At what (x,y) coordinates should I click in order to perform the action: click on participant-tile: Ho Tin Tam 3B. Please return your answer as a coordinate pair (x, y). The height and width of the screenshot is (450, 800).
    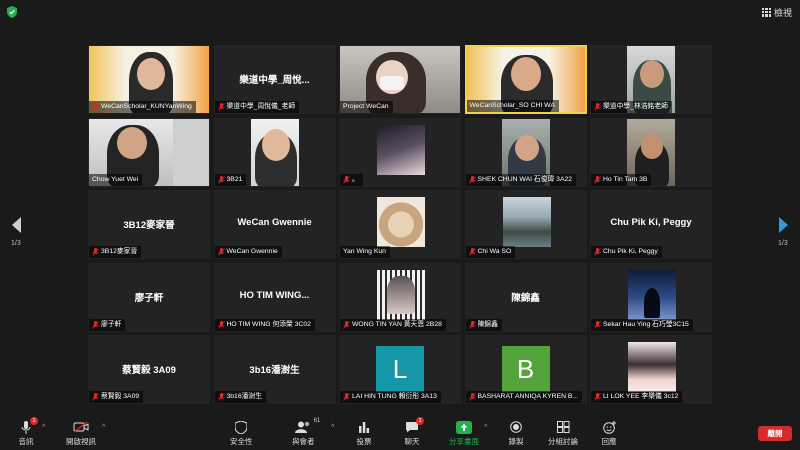
    Looking at the image, I should click on (651, 152).